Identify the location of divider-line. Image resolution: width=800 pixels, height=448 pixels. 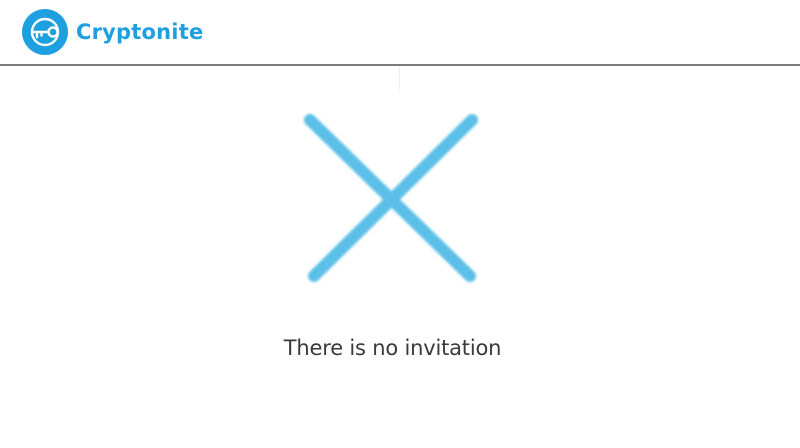
(399, 78).